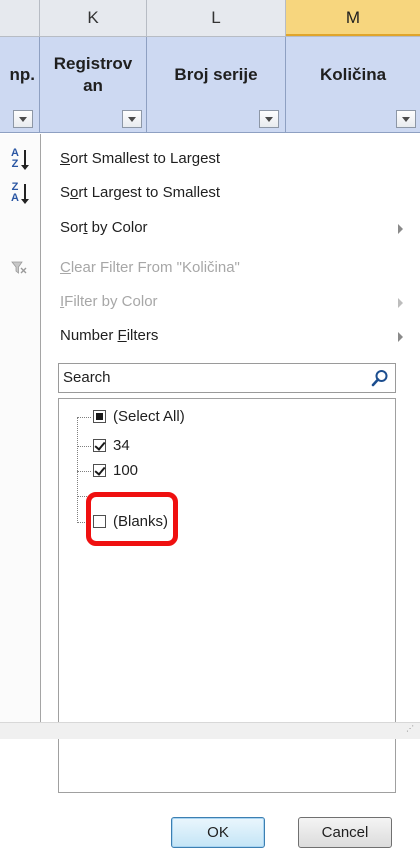  What do you see at coordinates (216, 85) in the screenshot?
I see `header-cell-l: Broj serije` at bounding box center [216, 85].